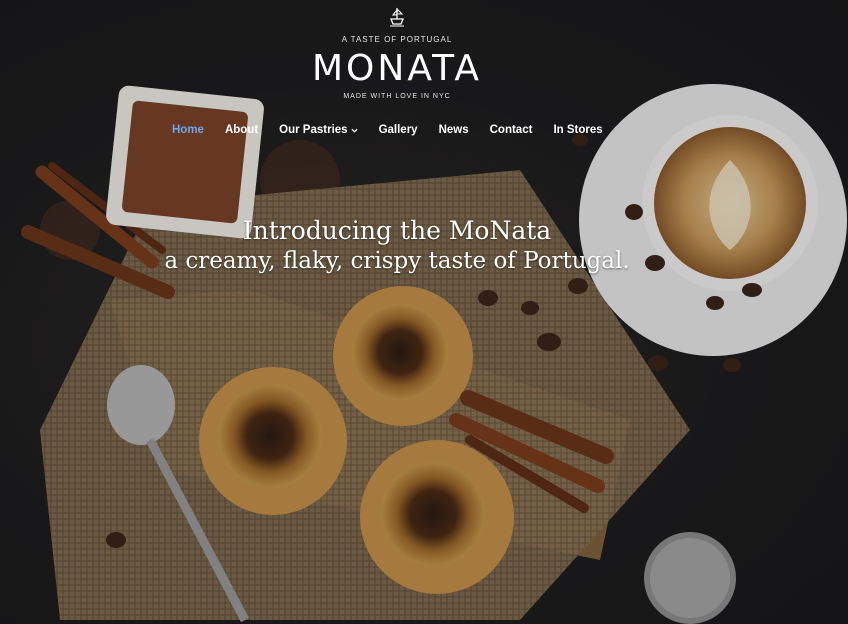 Image resolution: width=848 pixels, height=624 pixels. I want to click on nav-item-label: In Stores, so click(578, 130).